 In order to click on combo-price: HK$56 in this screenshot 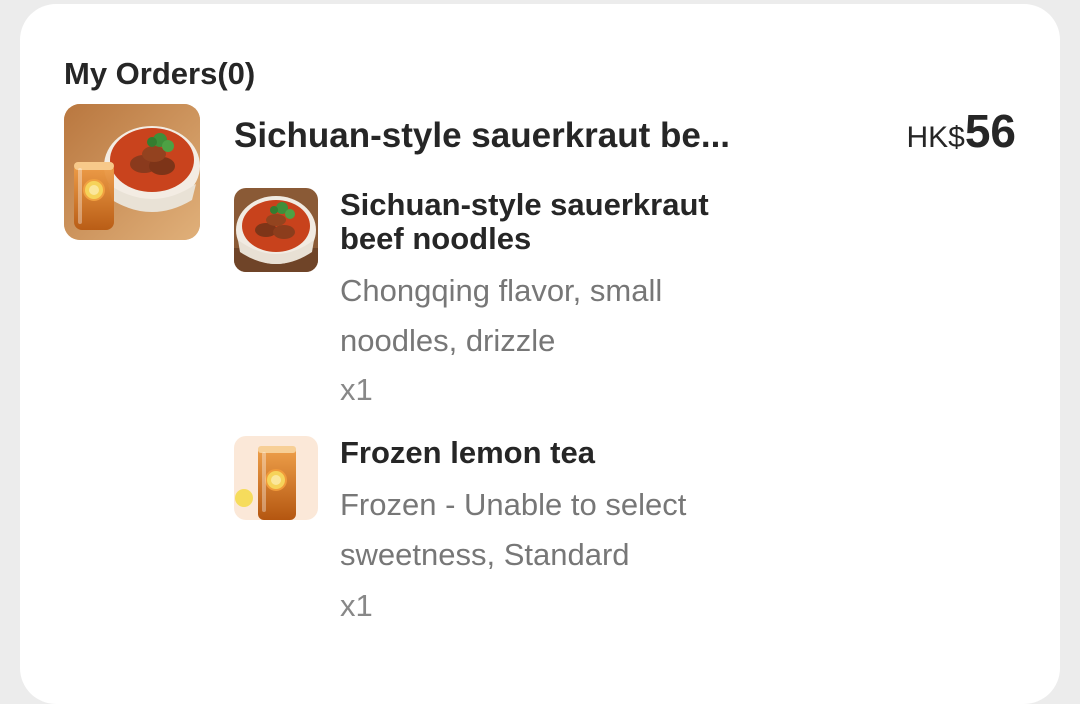, I will do `click(961, 131)`.